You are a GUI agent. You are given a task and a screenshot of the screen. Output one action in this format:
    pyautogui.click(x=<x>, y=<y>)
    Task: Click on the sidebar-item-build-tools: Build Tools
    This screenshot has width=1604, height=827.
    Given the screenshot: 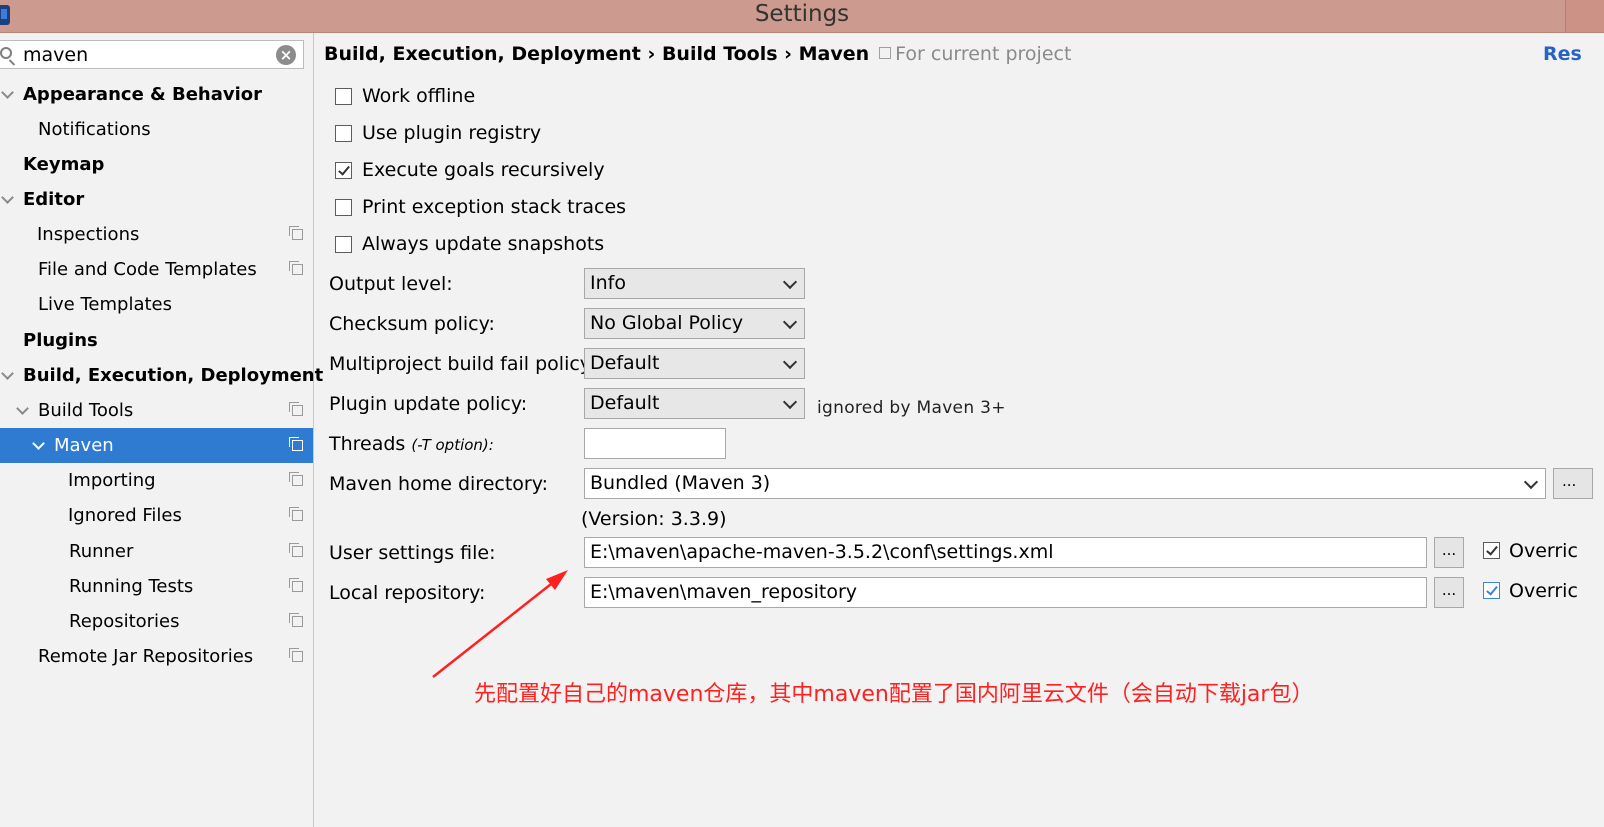 What is the action you would take?
    pyautogui.click(x=156, y=410)
    